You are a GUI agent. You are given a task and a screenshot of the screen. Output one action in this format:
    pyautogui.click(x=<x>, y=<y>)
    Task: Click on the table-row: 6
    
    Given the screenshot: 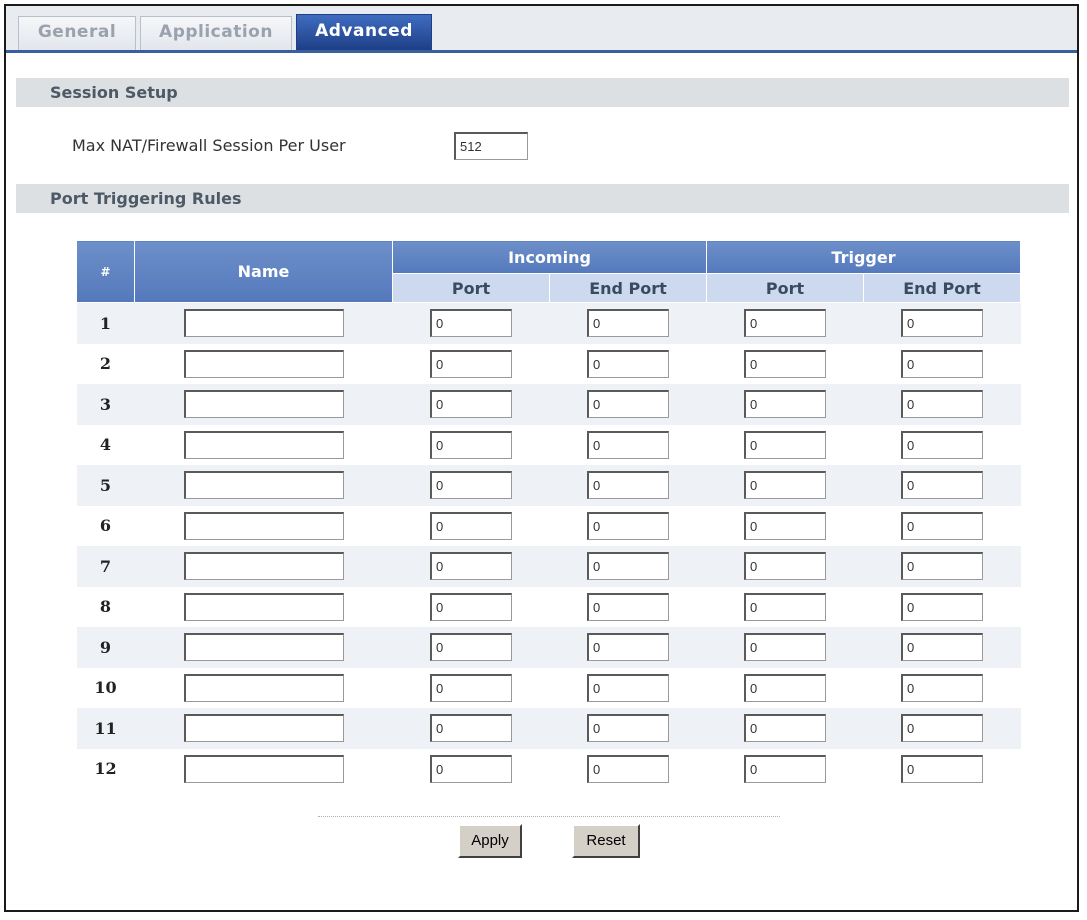 What is the action you would take?
    pyautogui.click(x=548, y=525)
    